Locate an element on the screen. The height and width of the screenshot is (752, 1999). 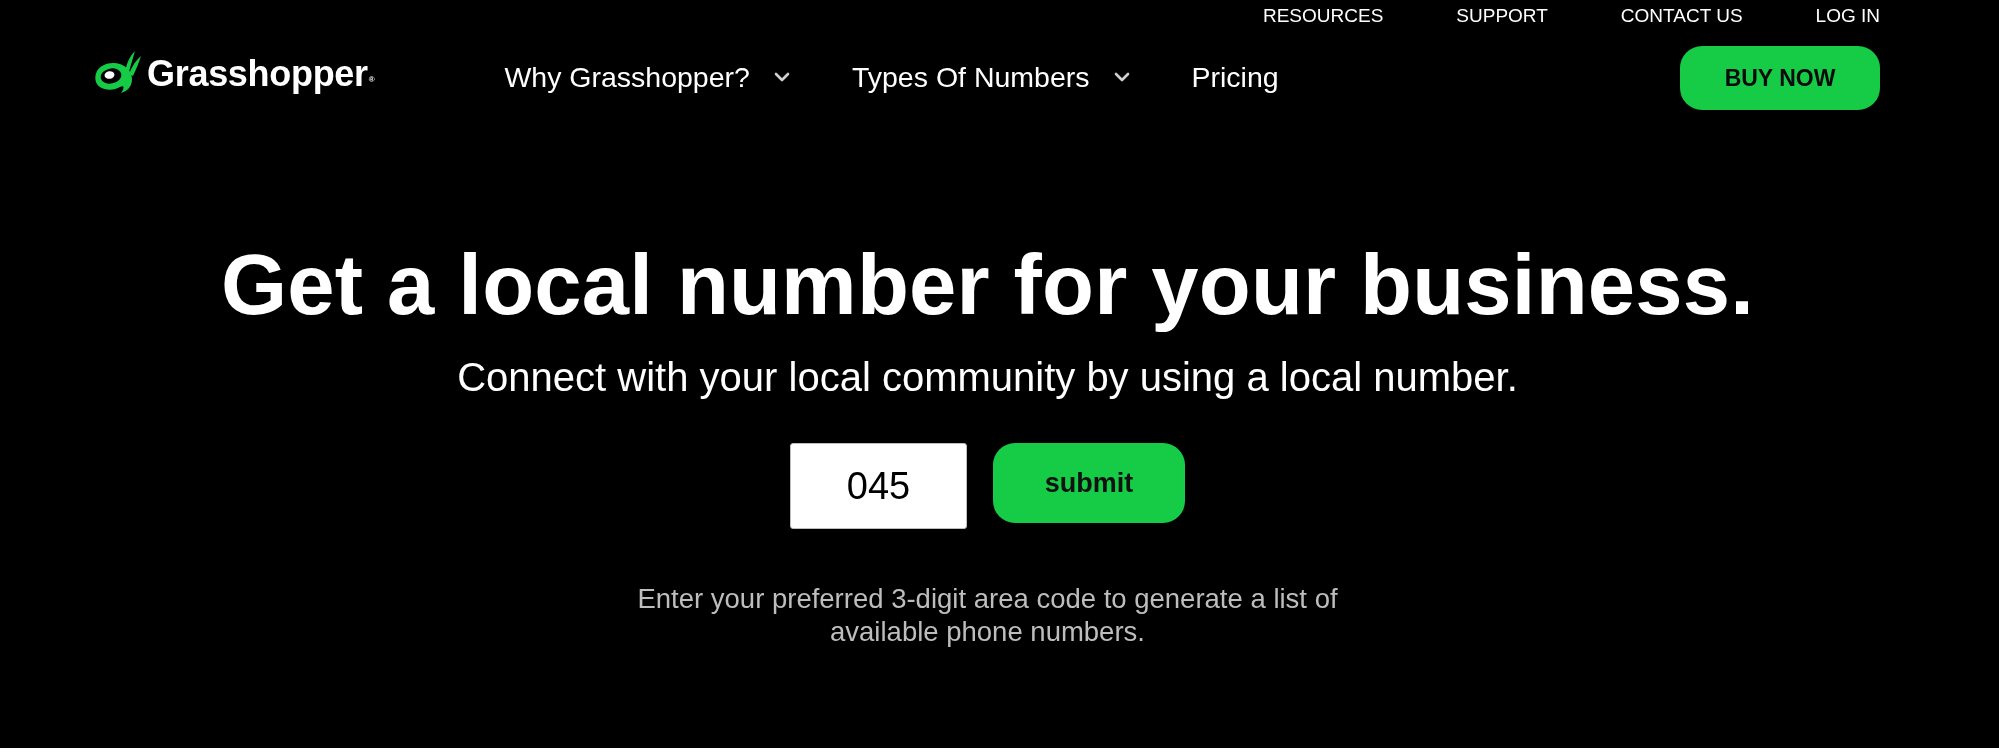
logo-icon is located at coordinates (118, 72).